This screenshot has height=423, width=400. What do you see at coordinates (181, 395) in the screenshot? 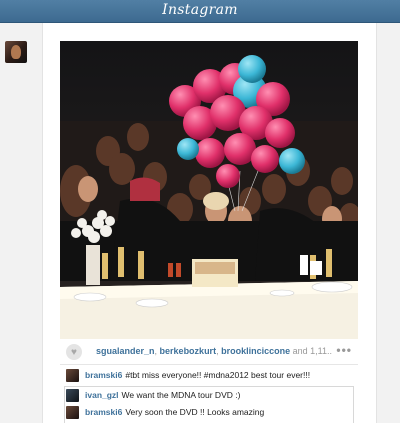
I see `comment-text: We want the MDNA tour DVD :)` at bounding box center [181, 395].